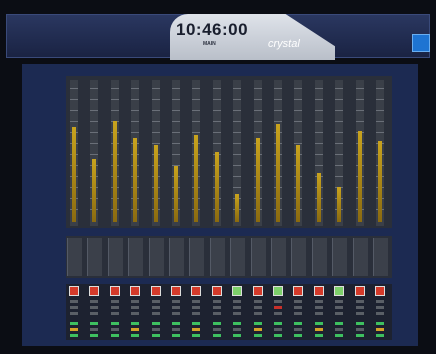 The width and height of the screenshot is (436, 354). Describe the element at coordinates (284, 44) in the screenshot. I see `brand-logo-text: crystal` at that location.